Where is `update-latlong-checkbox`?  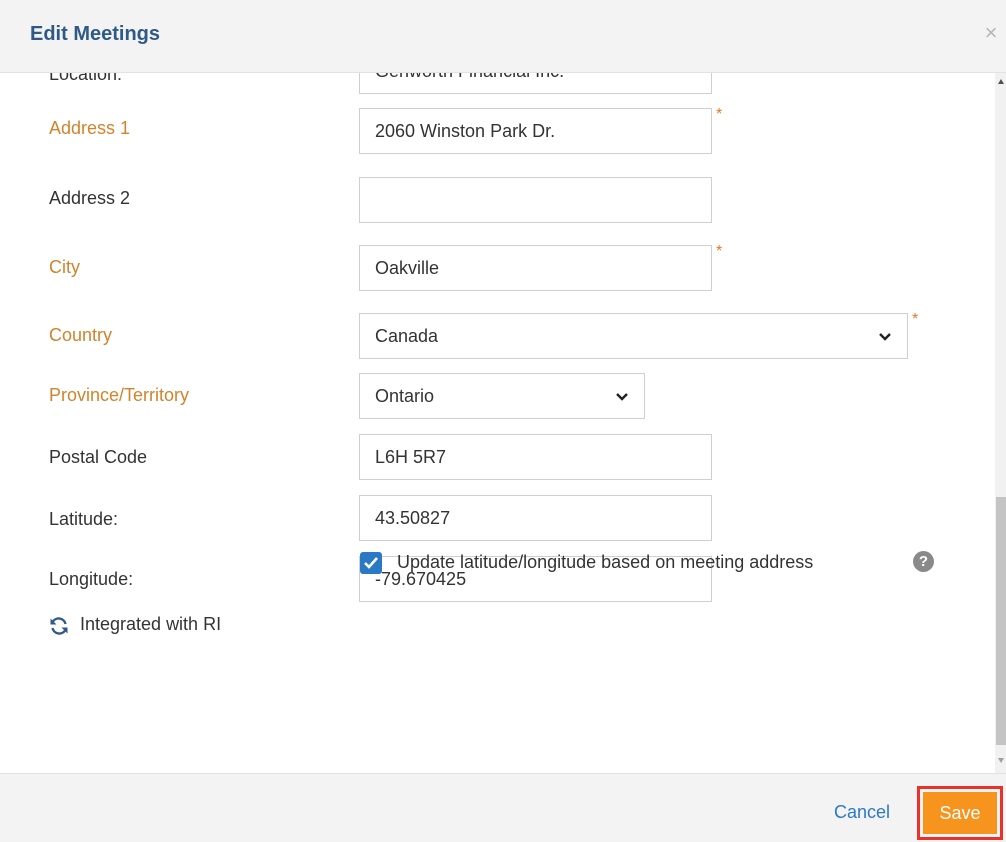 update-latlong-checkbox is located at coordinates (371, 563).